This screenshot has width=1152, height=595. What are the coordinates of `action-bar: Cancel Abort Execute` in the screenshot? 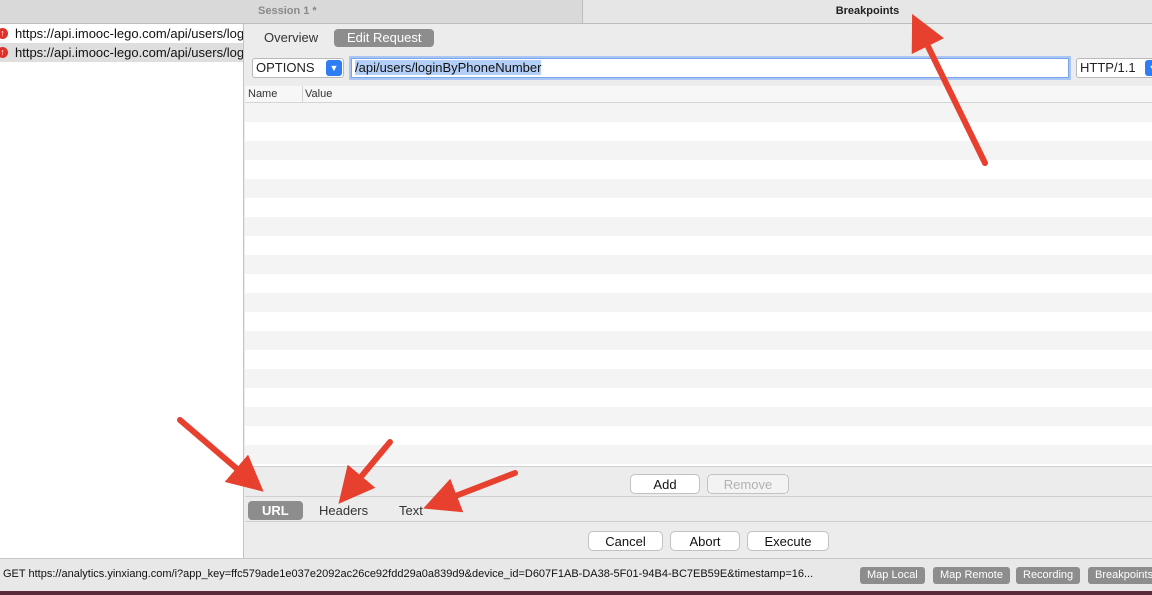 It's located at (698, 540).